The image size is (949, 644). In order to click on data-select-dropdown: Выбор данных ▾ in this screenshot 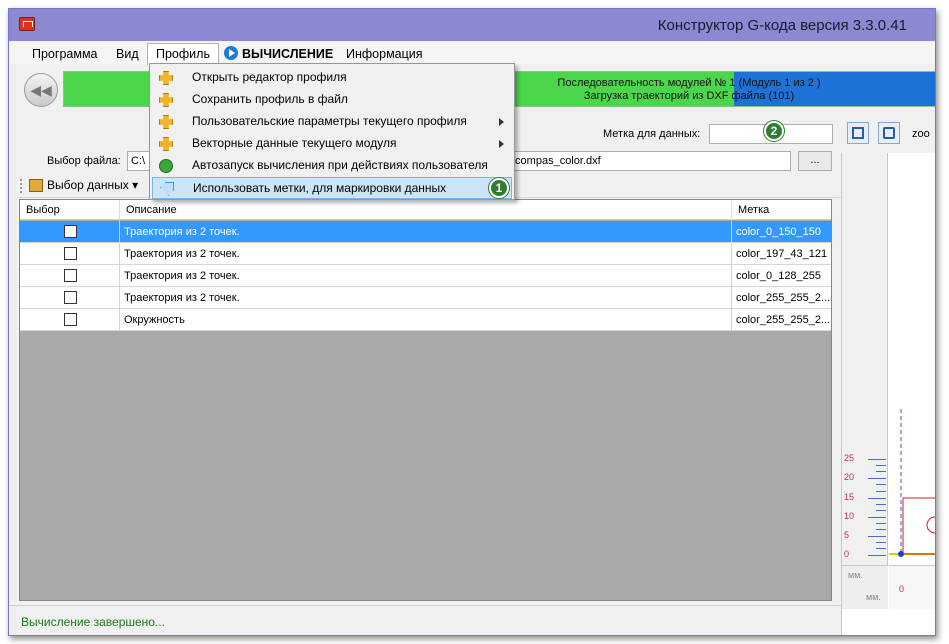, I will do `click(92, 185)`.